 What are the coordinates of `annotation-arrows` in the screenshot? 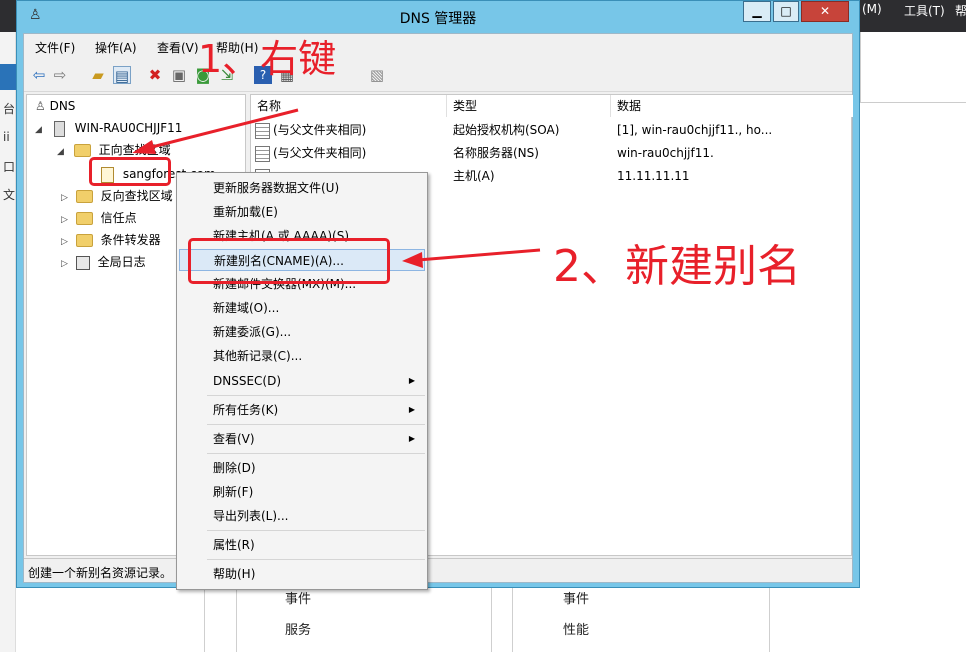 It's located at (336, 188).